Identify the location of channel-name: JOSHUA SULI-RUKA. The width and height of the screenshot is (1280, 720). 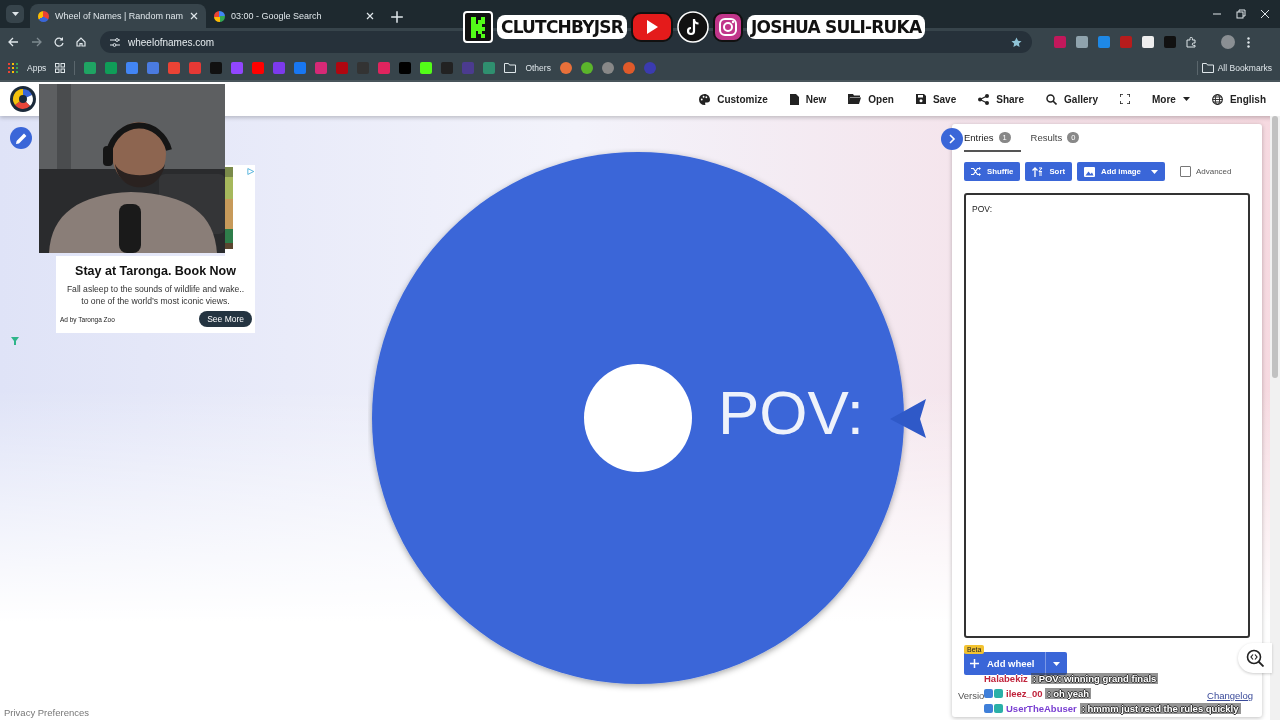
(836, 27).